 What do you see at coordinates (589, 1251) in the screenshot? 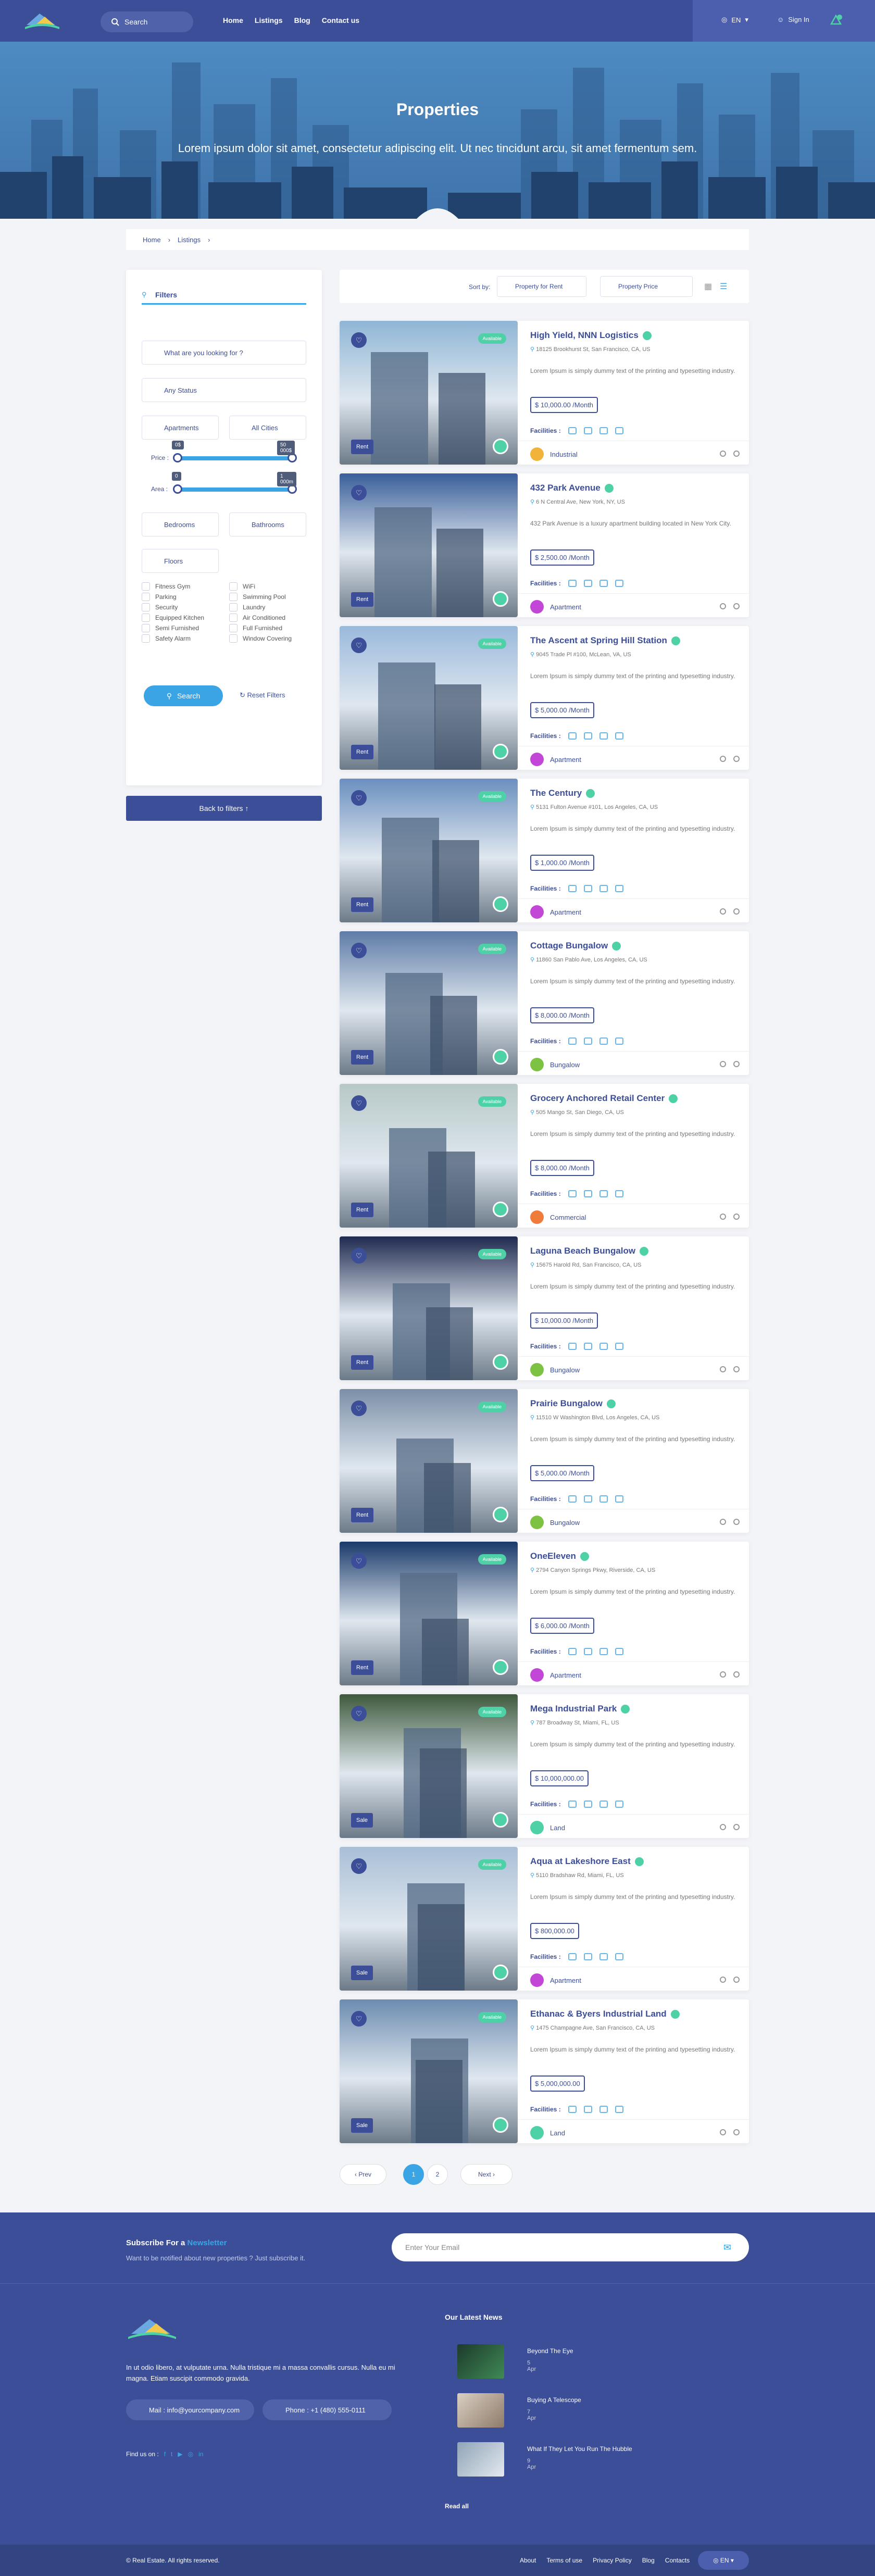
I see `listing-title: Laguna Beach Bungalow` at bounding box center [589, 1251].